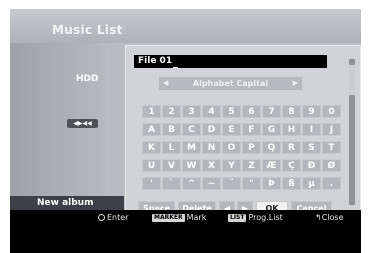 The image size is (373, 253). Describe the element at coordinates (331, 165) in the screenshot. I see `key-3-9: Ø` at that location.